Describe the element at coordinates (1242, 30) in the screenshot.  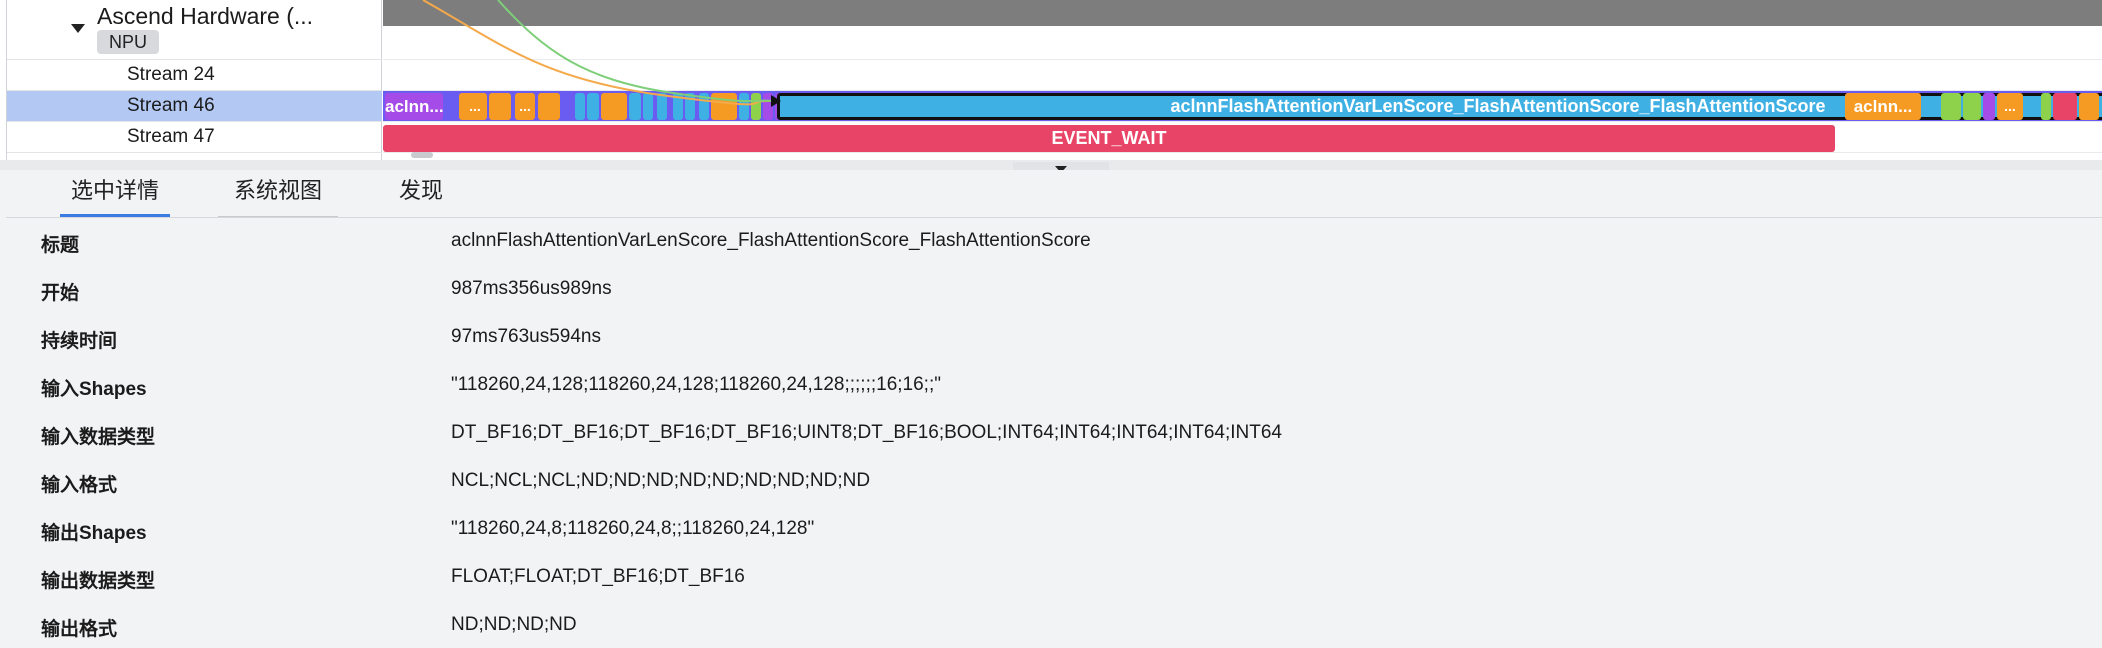
I see `track-group-header` at that location.